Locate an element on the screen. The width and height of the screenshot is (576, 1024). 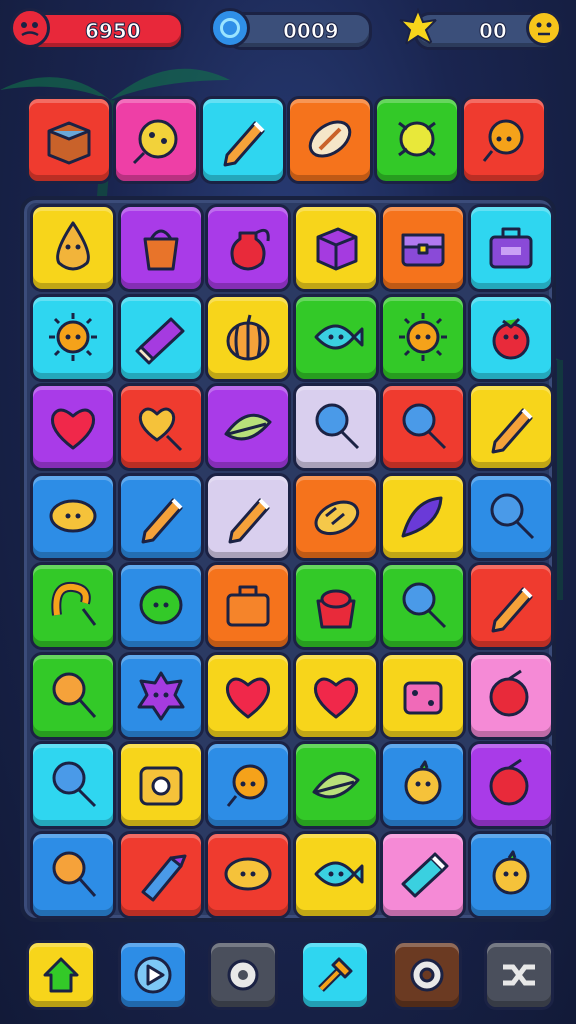
coin-bar: 0009 is located at coordinates (291, 29).